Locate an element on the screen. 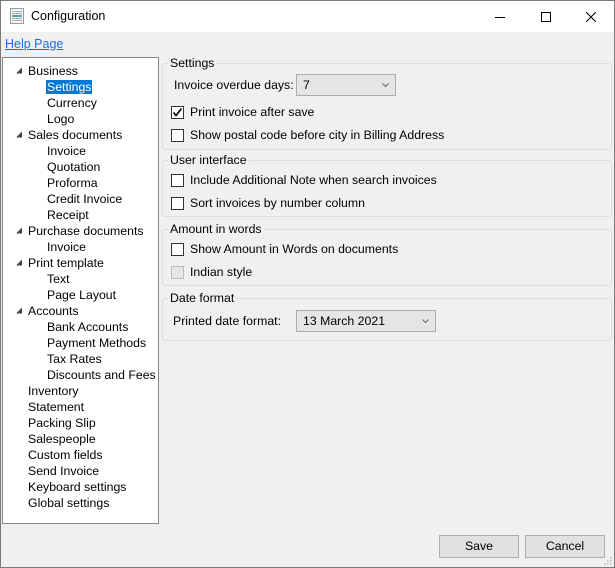  postal-before-city-checkbox is located at coordinates (177, 135).